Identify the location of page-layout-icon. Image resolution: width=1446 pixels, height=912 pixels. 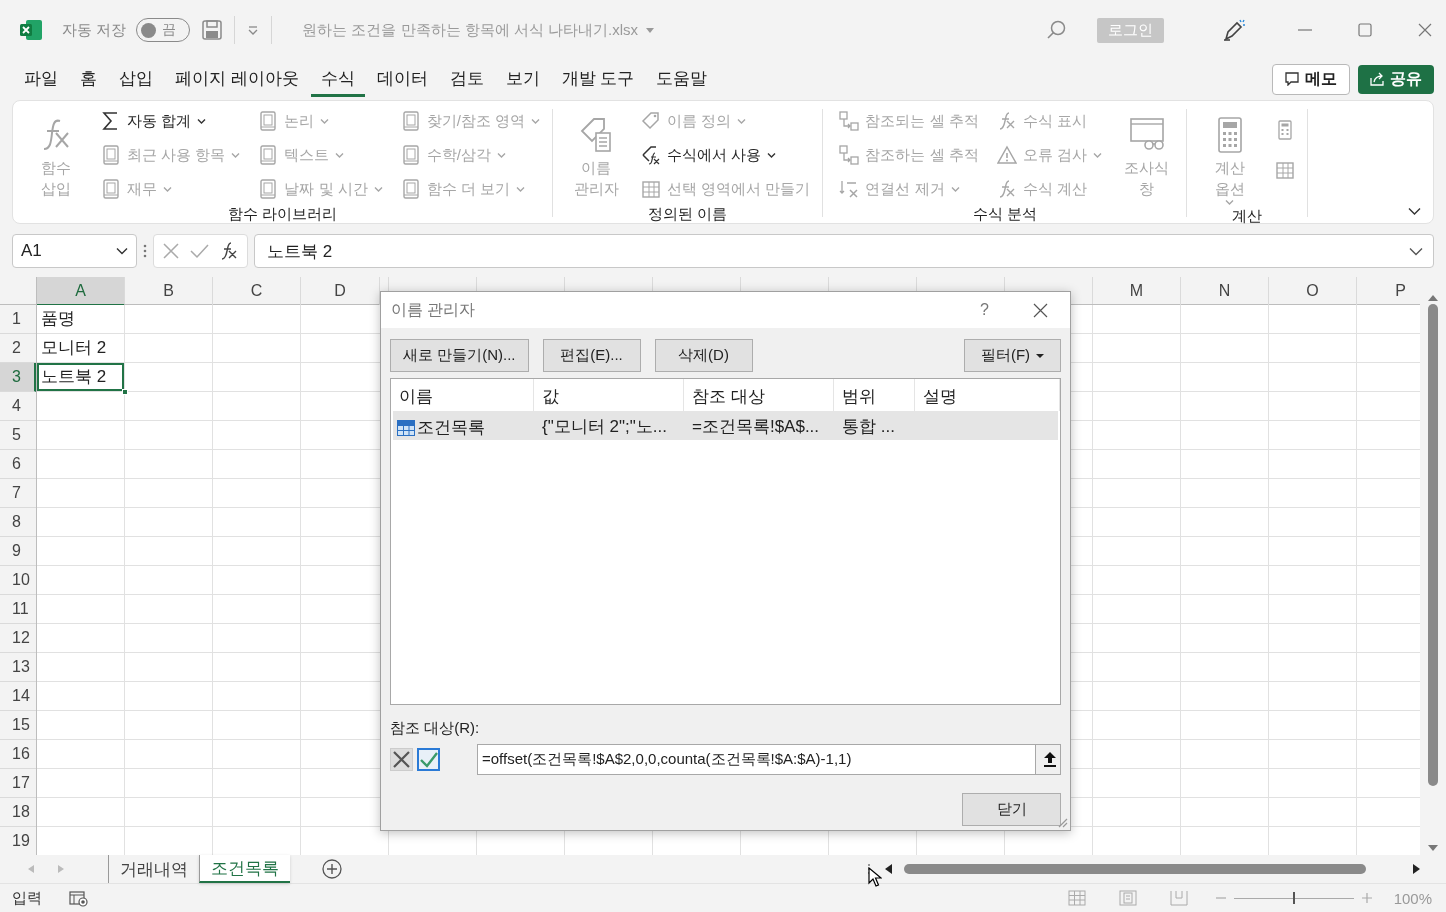
(1127, 898).